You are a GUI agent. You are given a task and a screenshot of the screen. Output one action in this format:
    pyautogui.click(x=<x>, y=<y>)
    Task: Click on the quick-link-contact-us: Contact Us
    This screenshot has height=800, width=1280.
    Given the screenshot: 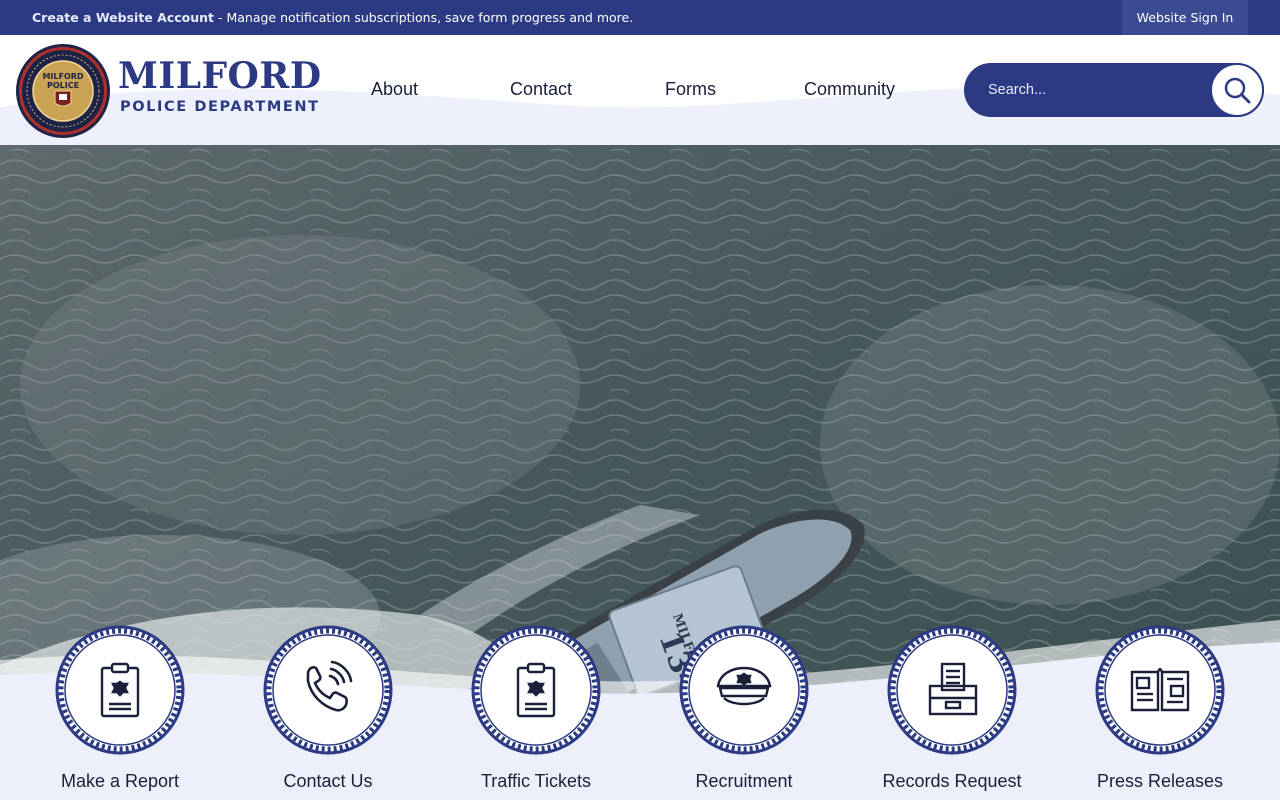 What is the action you would take?
    pyautogui.click(x=328, y=708)
    